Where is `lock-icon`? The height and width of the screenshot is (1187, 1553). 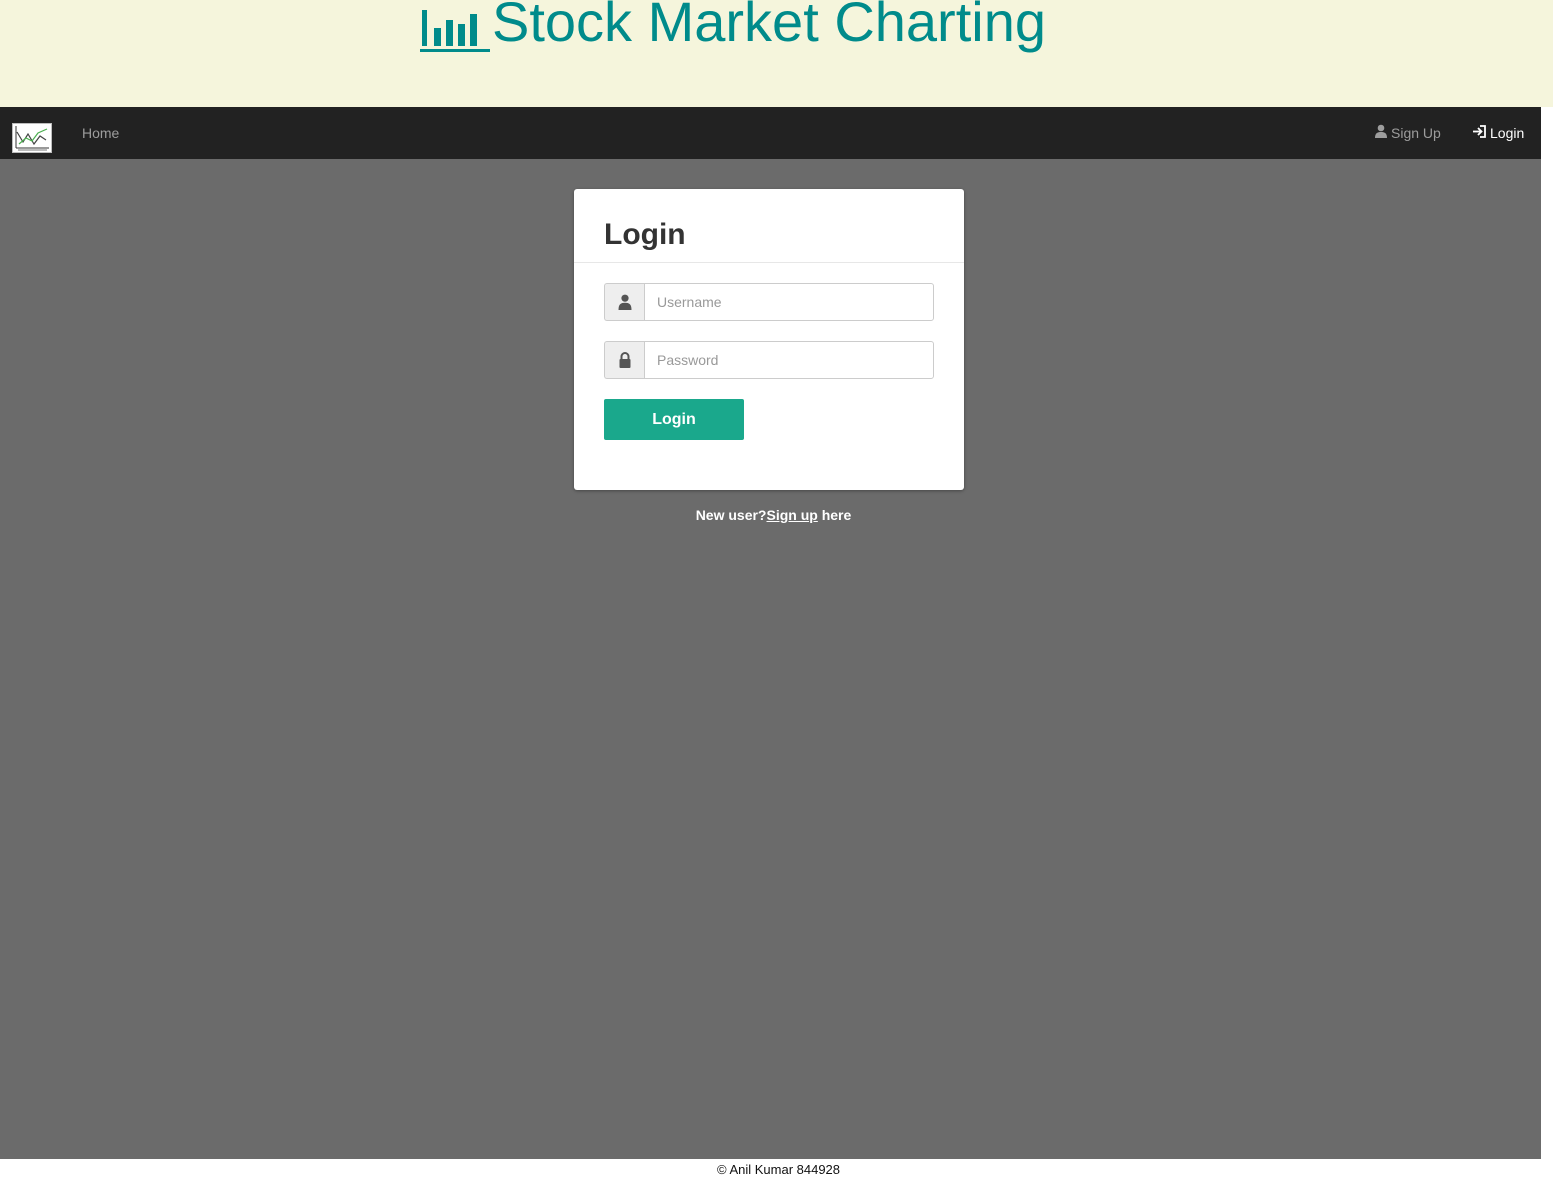 lock-icon is located at coordinates (624, 360).